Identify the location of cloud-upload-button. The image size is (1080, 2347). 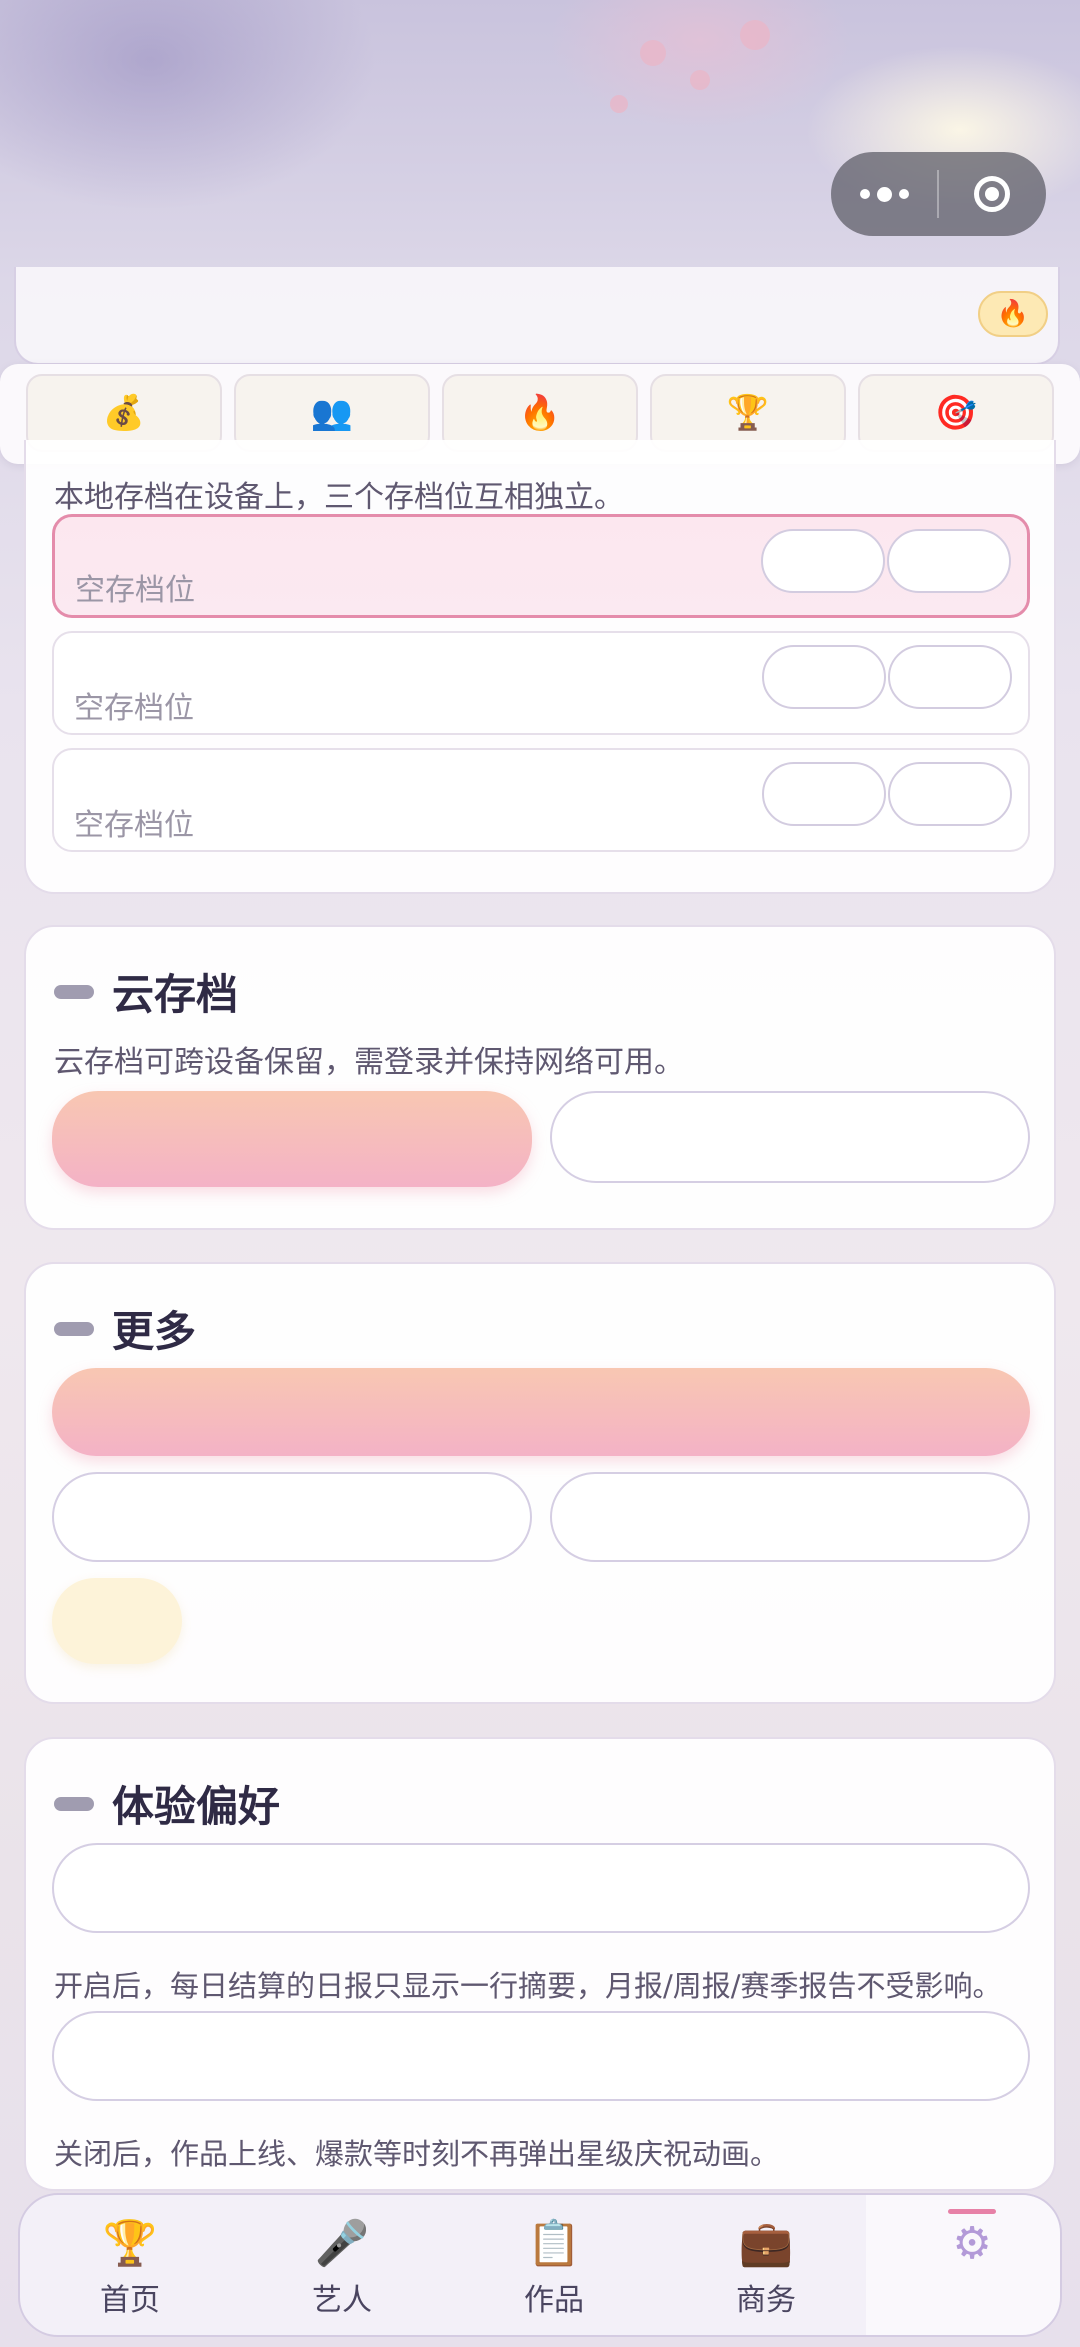
(292, 1139).